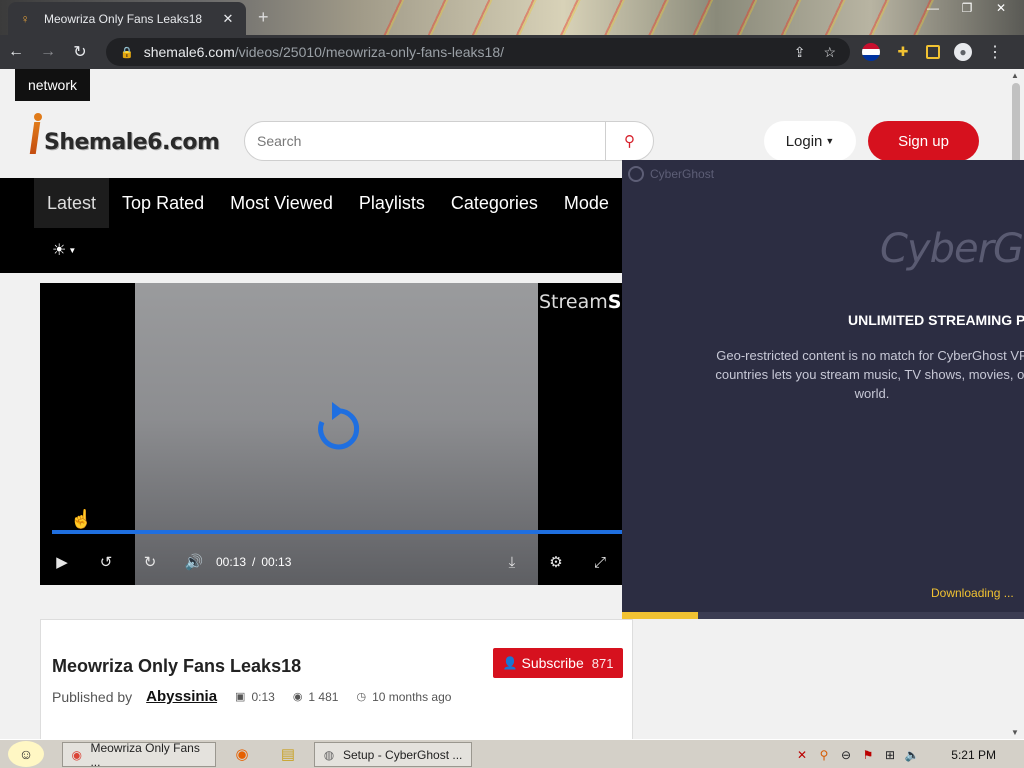  I want to click on logo-text: Shemale6.com, so click(132, 142).